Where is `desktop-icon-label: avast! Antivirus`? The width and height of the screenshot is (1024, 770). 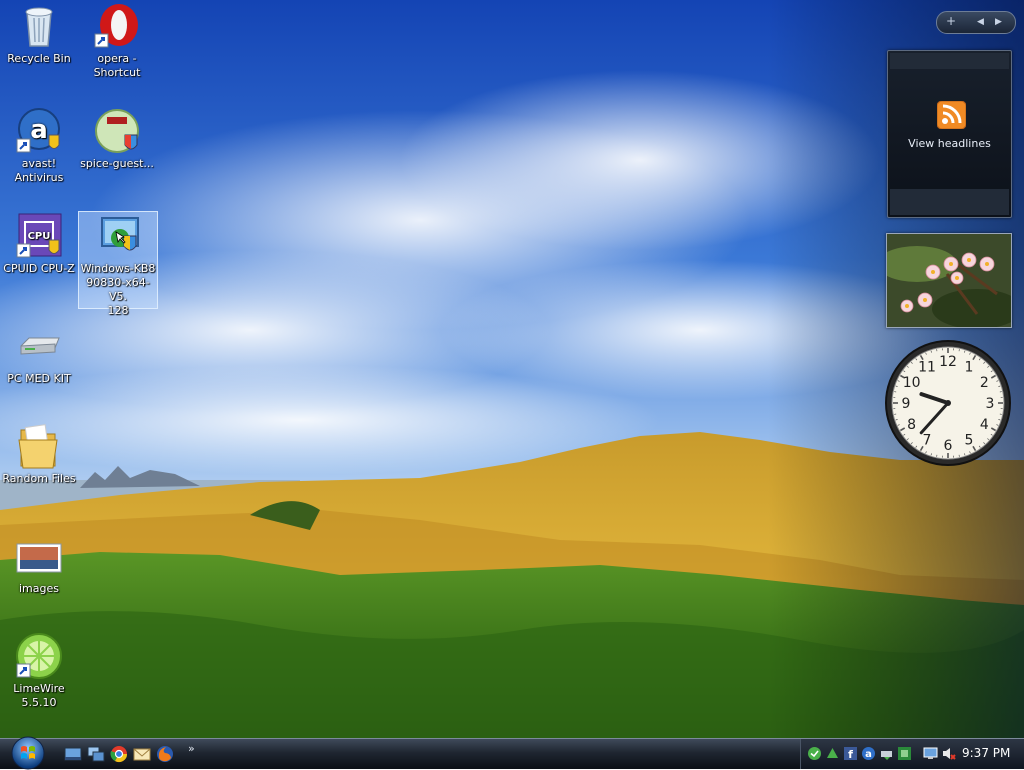 desktop-icon-label: avast! Antivirus is located at coordinates (39, 171).